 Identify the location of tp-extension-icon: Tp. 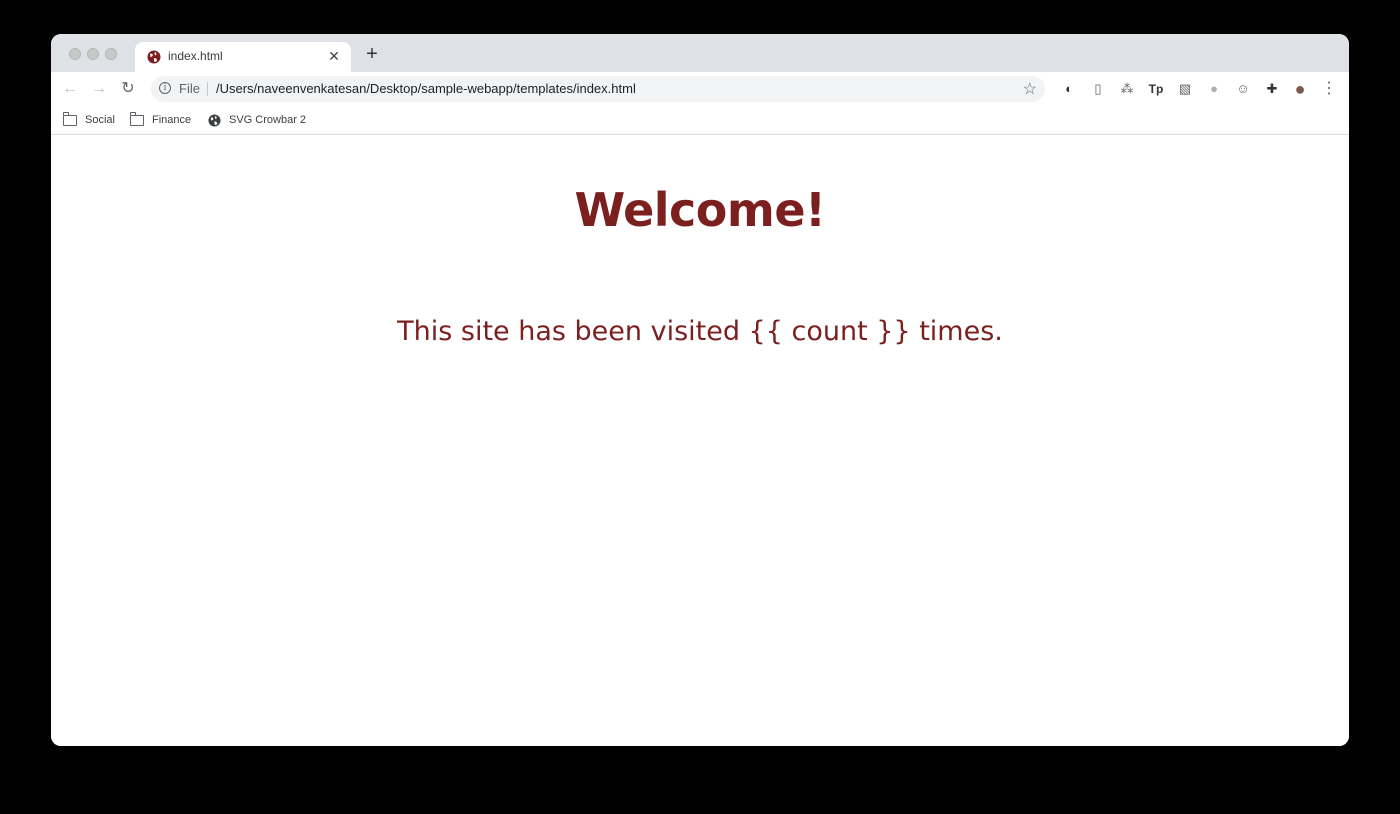
(1156, 89).